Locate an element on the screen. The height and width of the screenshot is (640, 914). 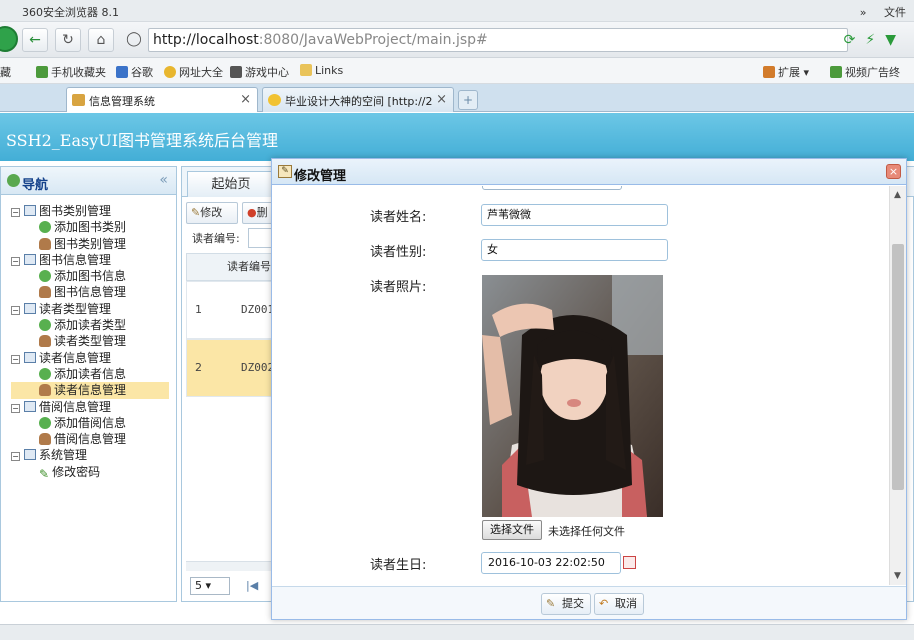
tree-item: 借阅信息管理 is located at coordinates (90, 439).